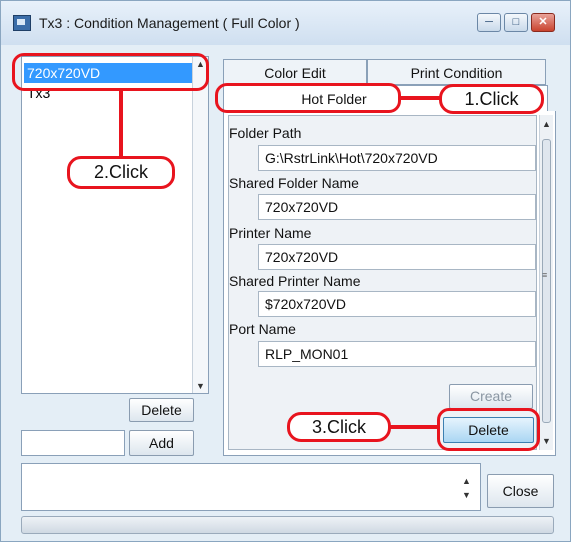  I want to click on printer-name-field: 720x720VD, so click(397, 257).